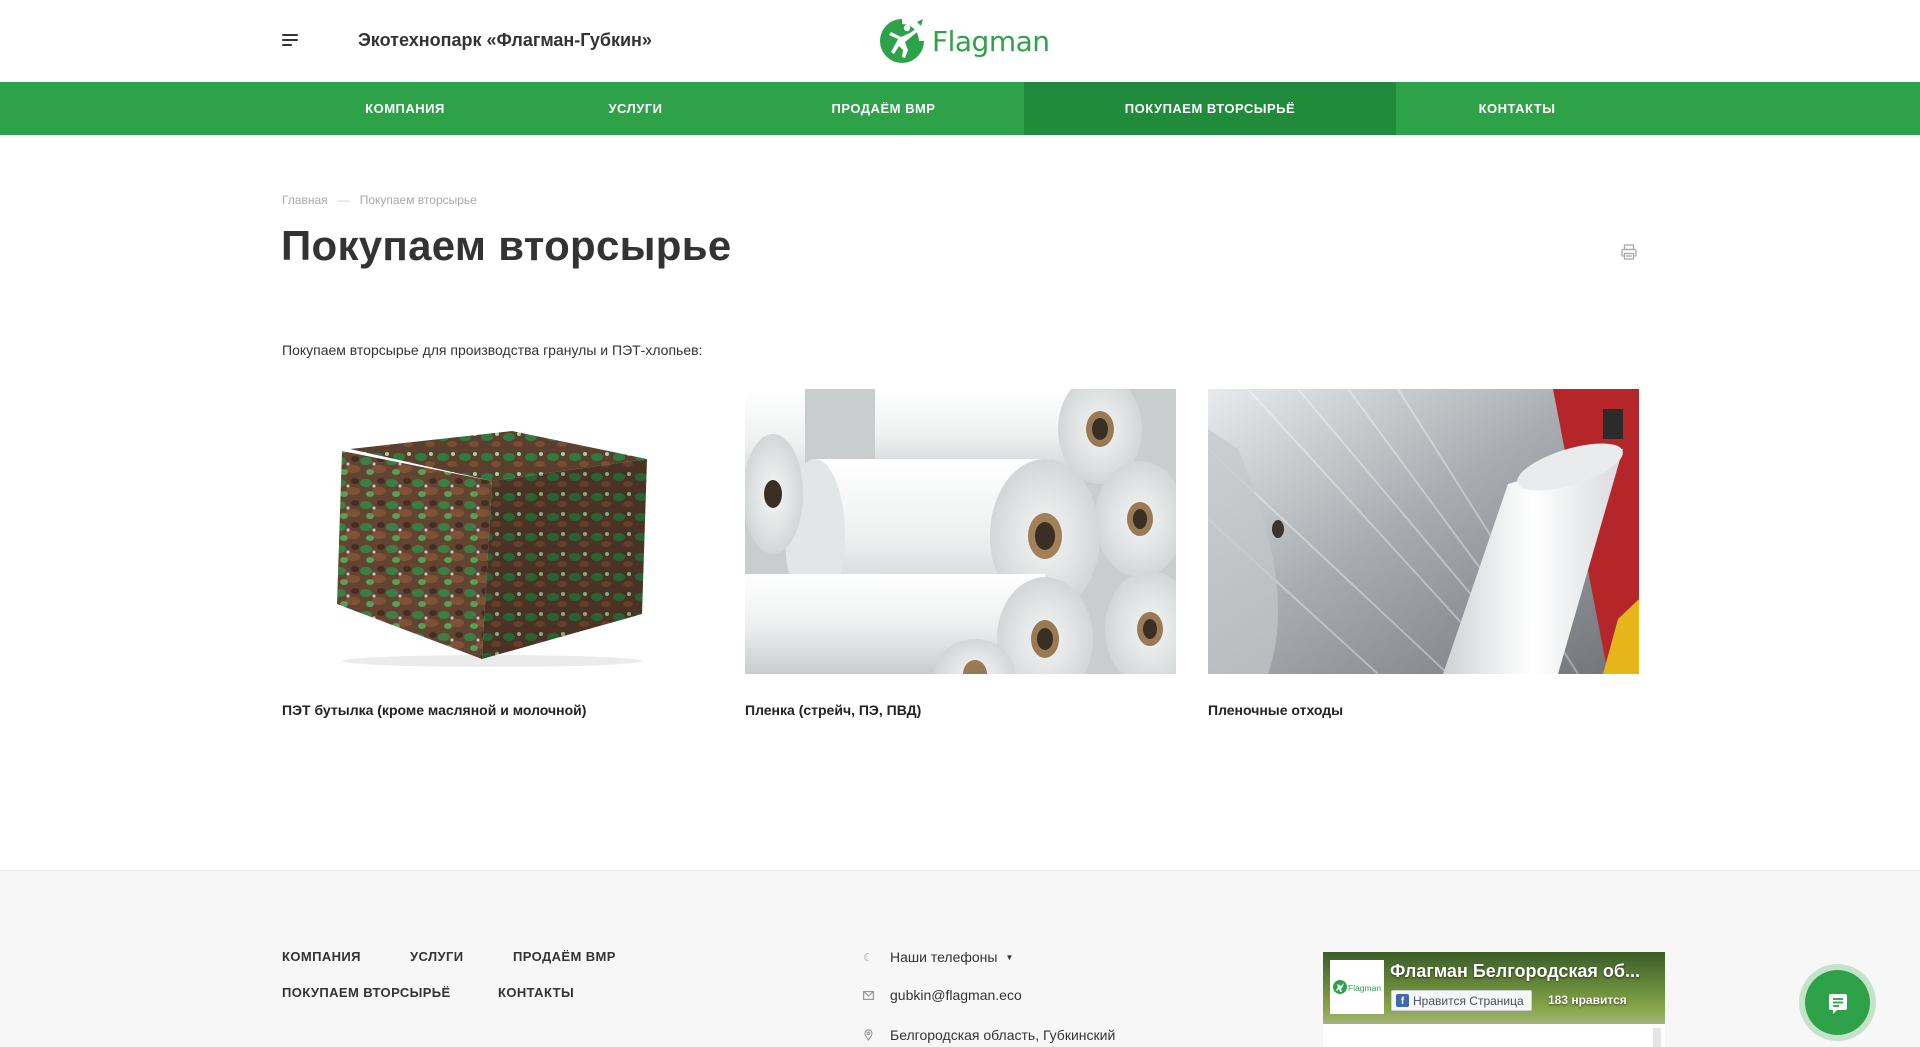 This screenshot has width=1920, height=1047. I want to click on chat-icon, so click(1837, 1003).